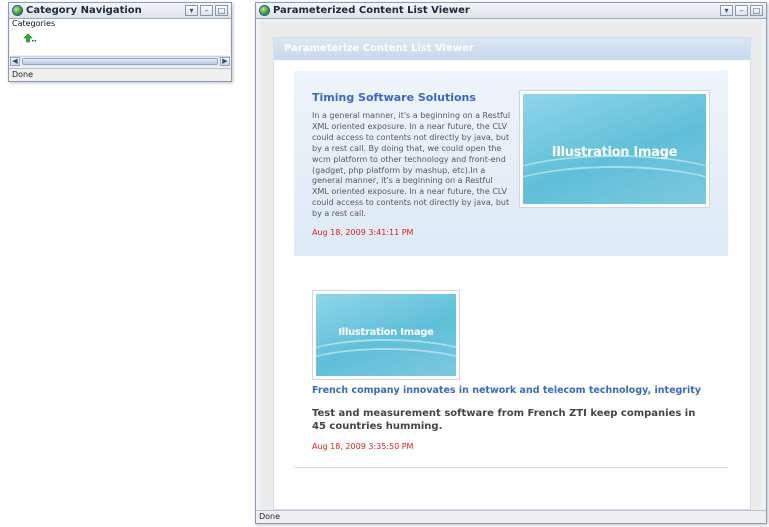  What do you see at coordinates (225, 61) in the screenshot?
I see `scroll-right-icon: ▶` at bounding box center [225, 61].